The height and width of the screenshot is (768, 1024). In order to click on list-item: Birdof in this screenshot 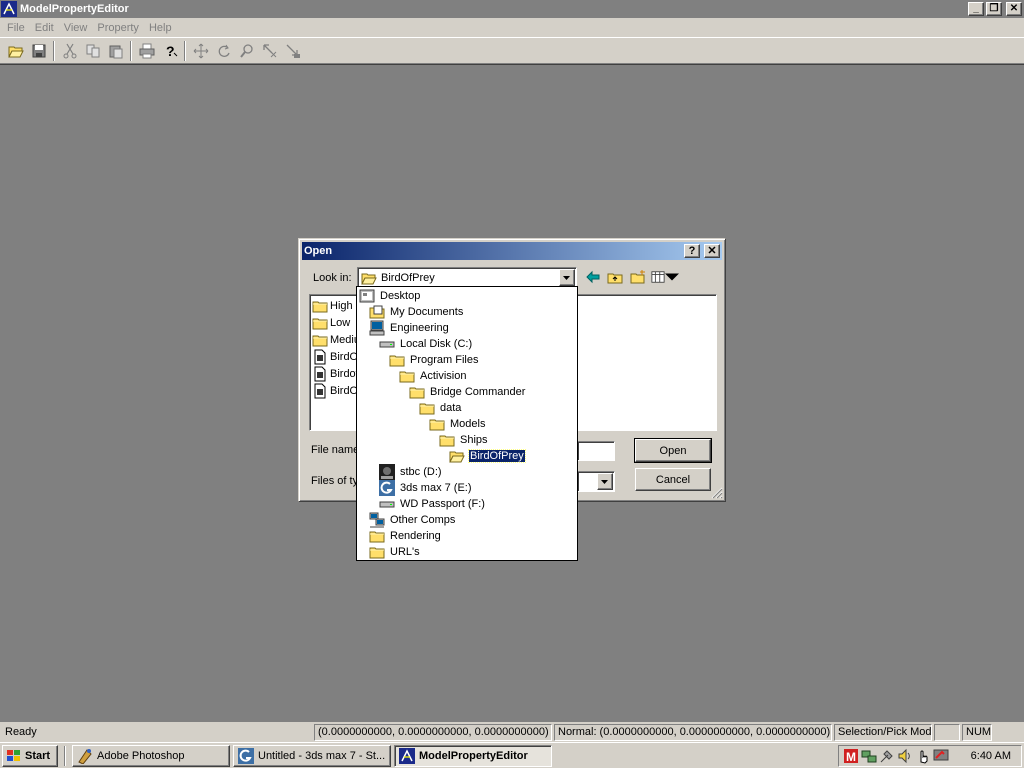, I will do `click(335, 373)`.